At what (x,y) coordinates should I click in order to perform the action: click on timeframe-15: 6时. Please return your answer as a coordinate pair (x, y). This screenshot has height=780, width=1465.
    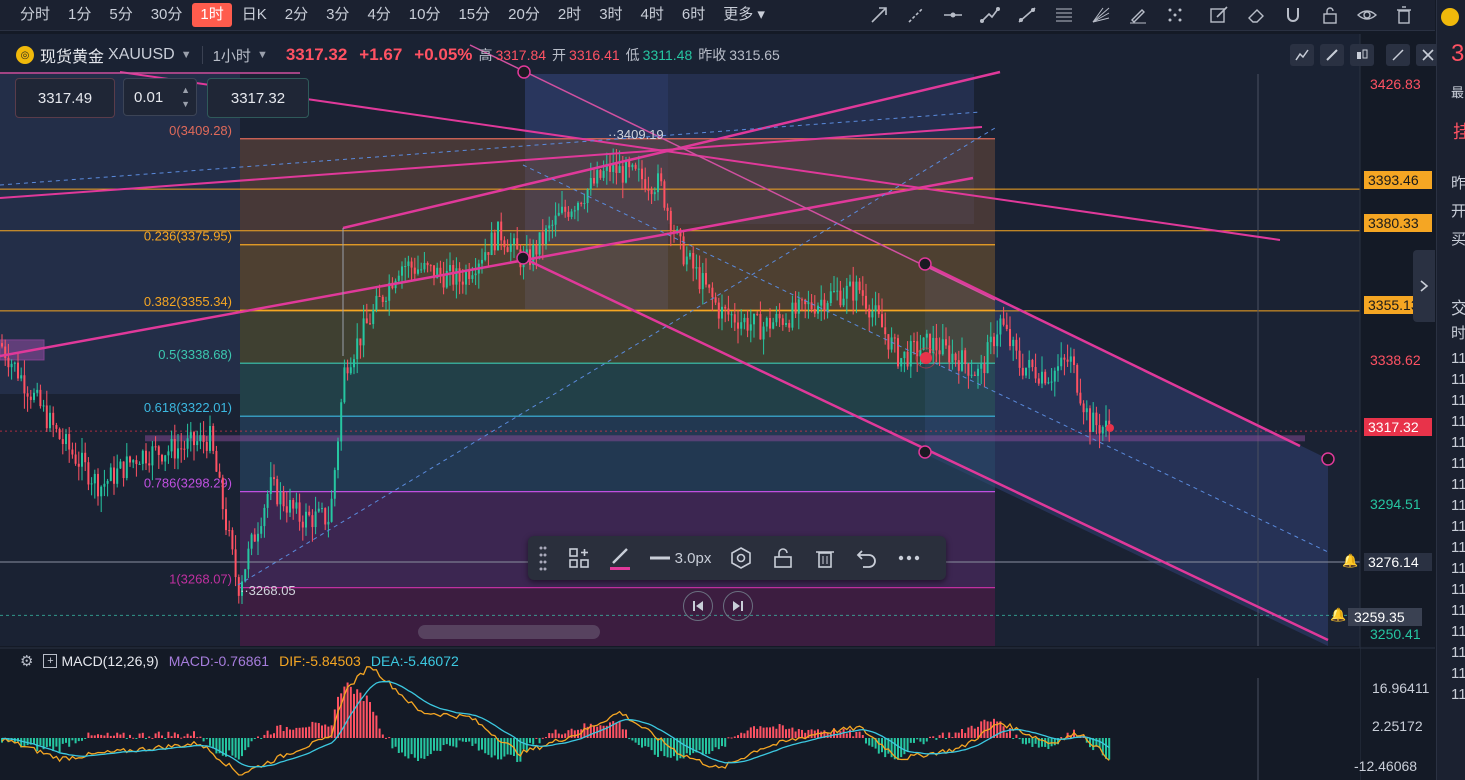
    Looking at the image, I should click on (693, 15).